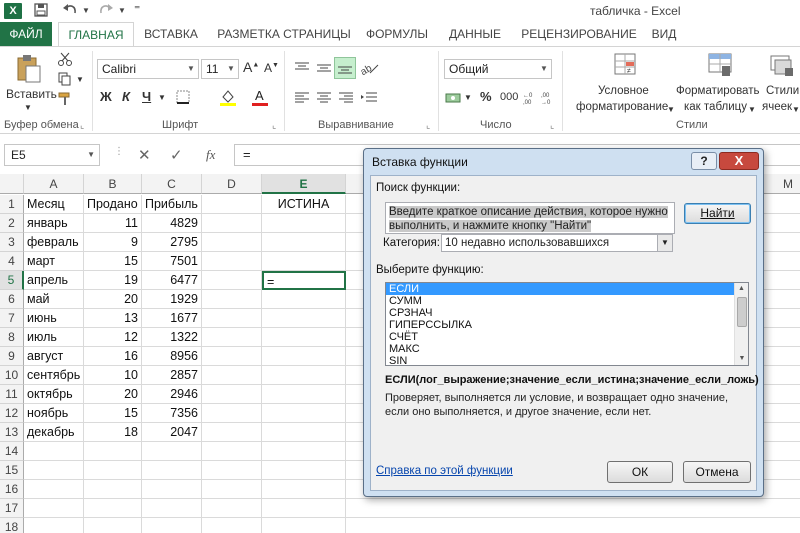 The image size is (800, 533). What do you see at coordinates (172, 413) in the screenshot?
I see `grid-cell: 7356` at bounding box center [172, 413].